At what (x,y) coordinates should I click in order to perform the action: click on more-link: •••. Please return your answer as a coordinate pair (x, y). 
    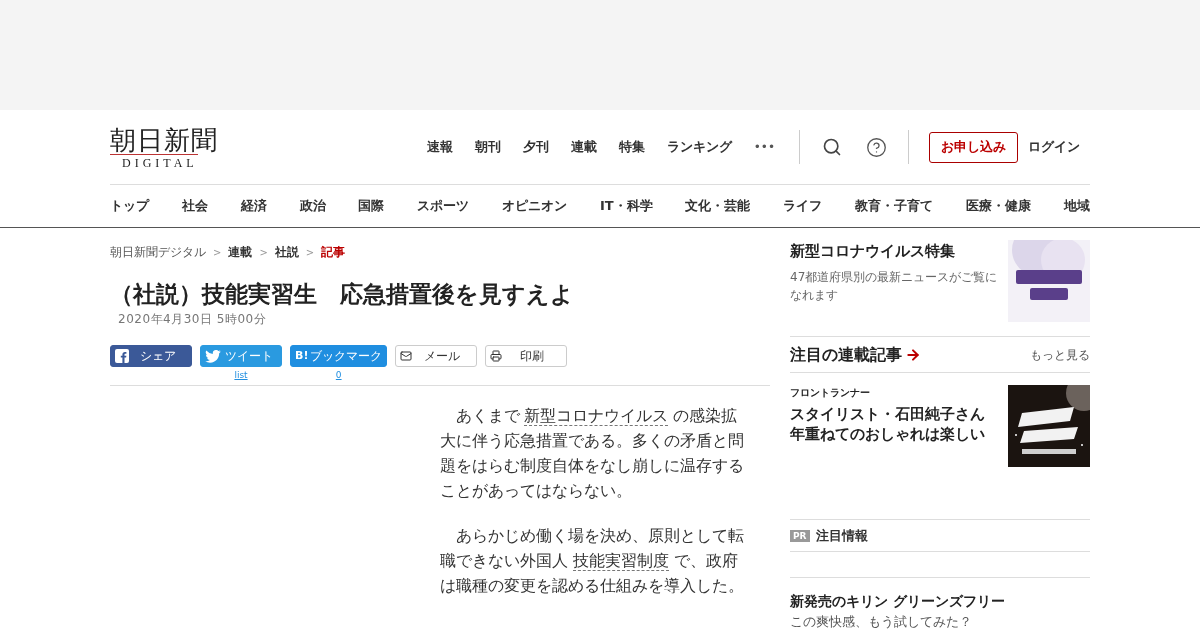
    Looking at the image, I should click on (764, 147).